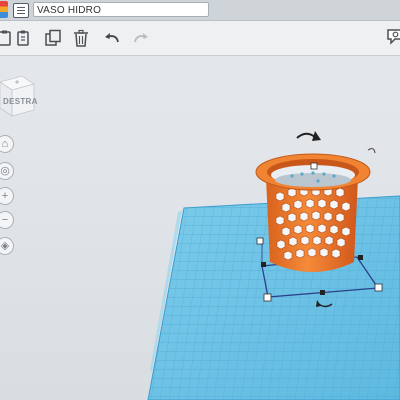 The image size is (400, 400). I want to click on height-handle, so click(314, 166).